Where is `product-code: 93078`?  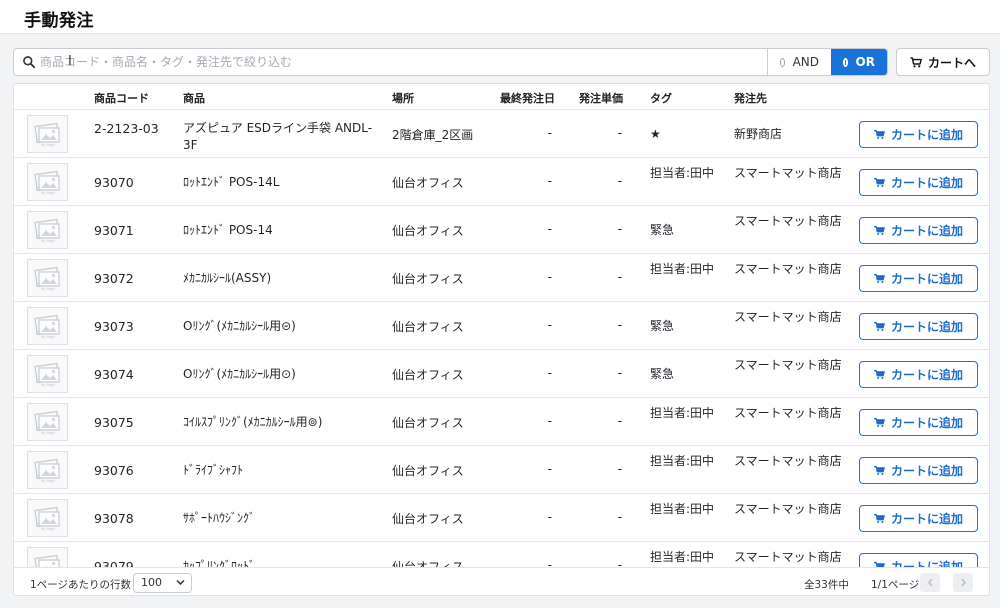 product-code: 93078 is located at coordinates (114, 518).